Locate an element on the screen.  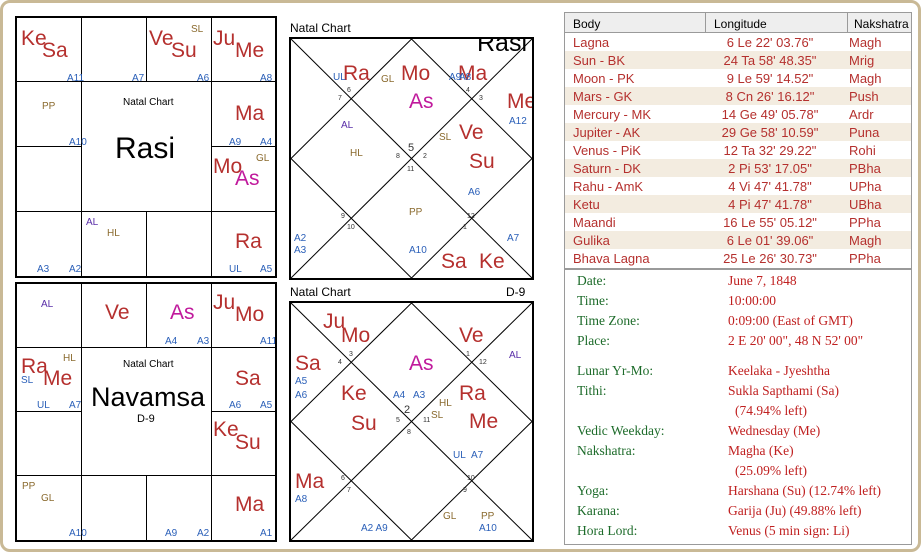
table-row: Venus - PiK 12 Ta 32' 29.22" Rohi is located at coordinates (738, 150).